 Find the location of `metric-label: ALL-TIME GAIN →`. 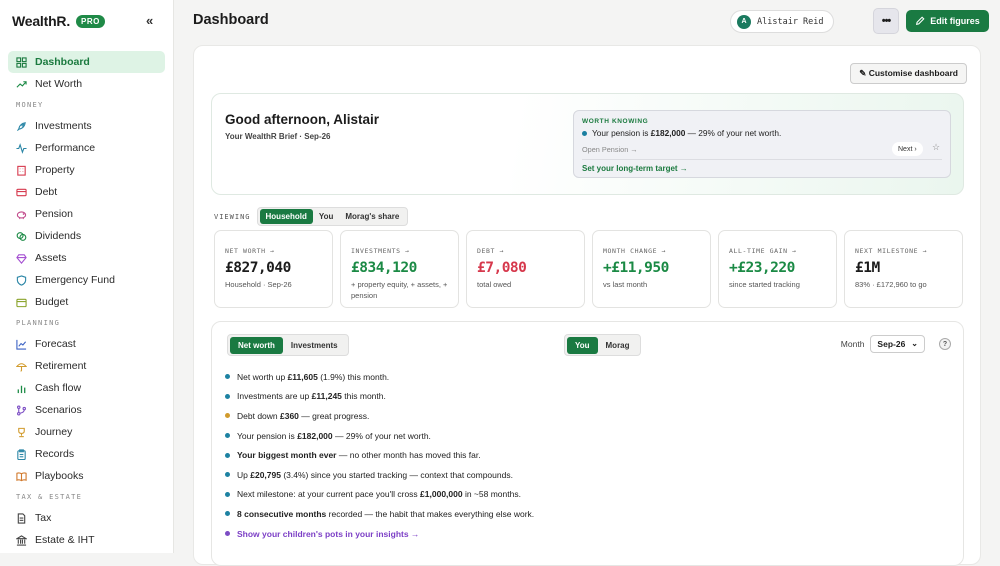

metric-label: ALL-TIME GAIN → is located at coordinates (763, 251).